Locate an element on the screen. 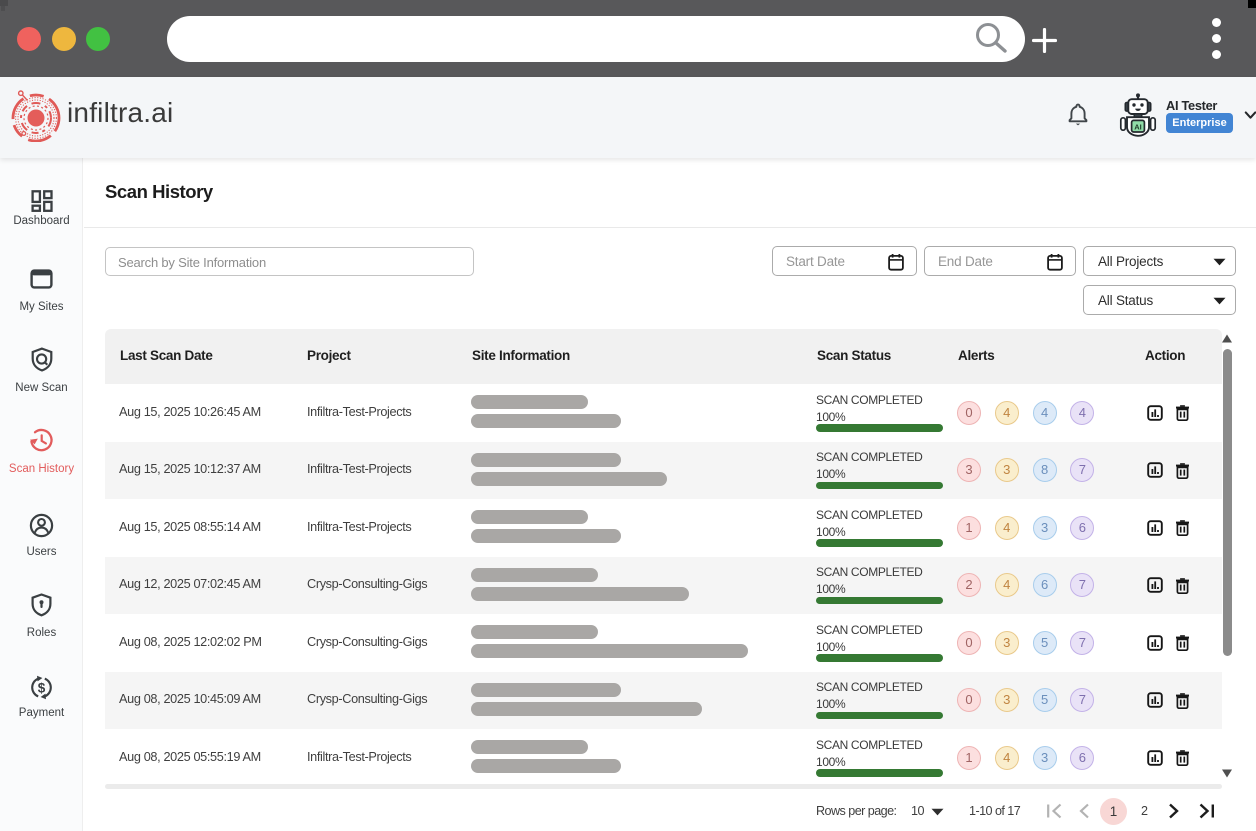  svg-text: AI is located at coordinates (1138, 127).